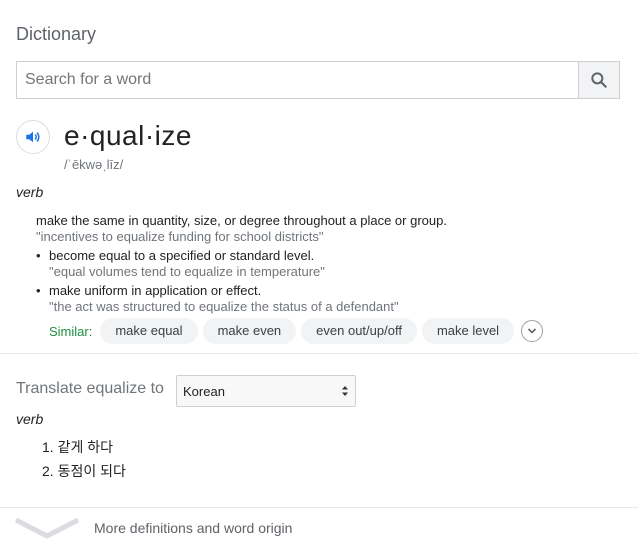 Image resolution: width=638 pixels, height=548 pixels. Describe the element at coordinates (94, 164) in the screenshot. I see `phonetic-spelling: /ˈēkwəˌlīz/` at that location.